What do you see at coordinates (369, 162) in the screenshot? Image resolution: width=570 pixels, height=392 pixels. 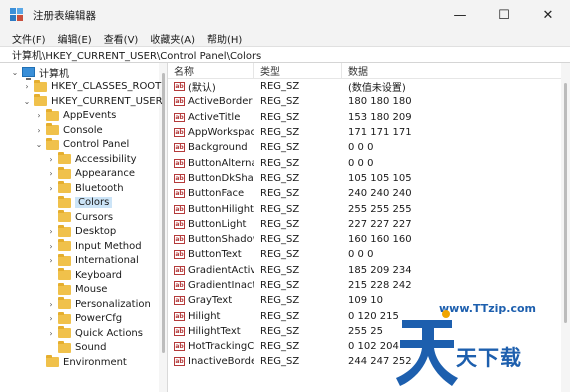 I see `value-row: abButtonAlternat... REG_SZ 0 0 0` at bounding box center [369, 162].